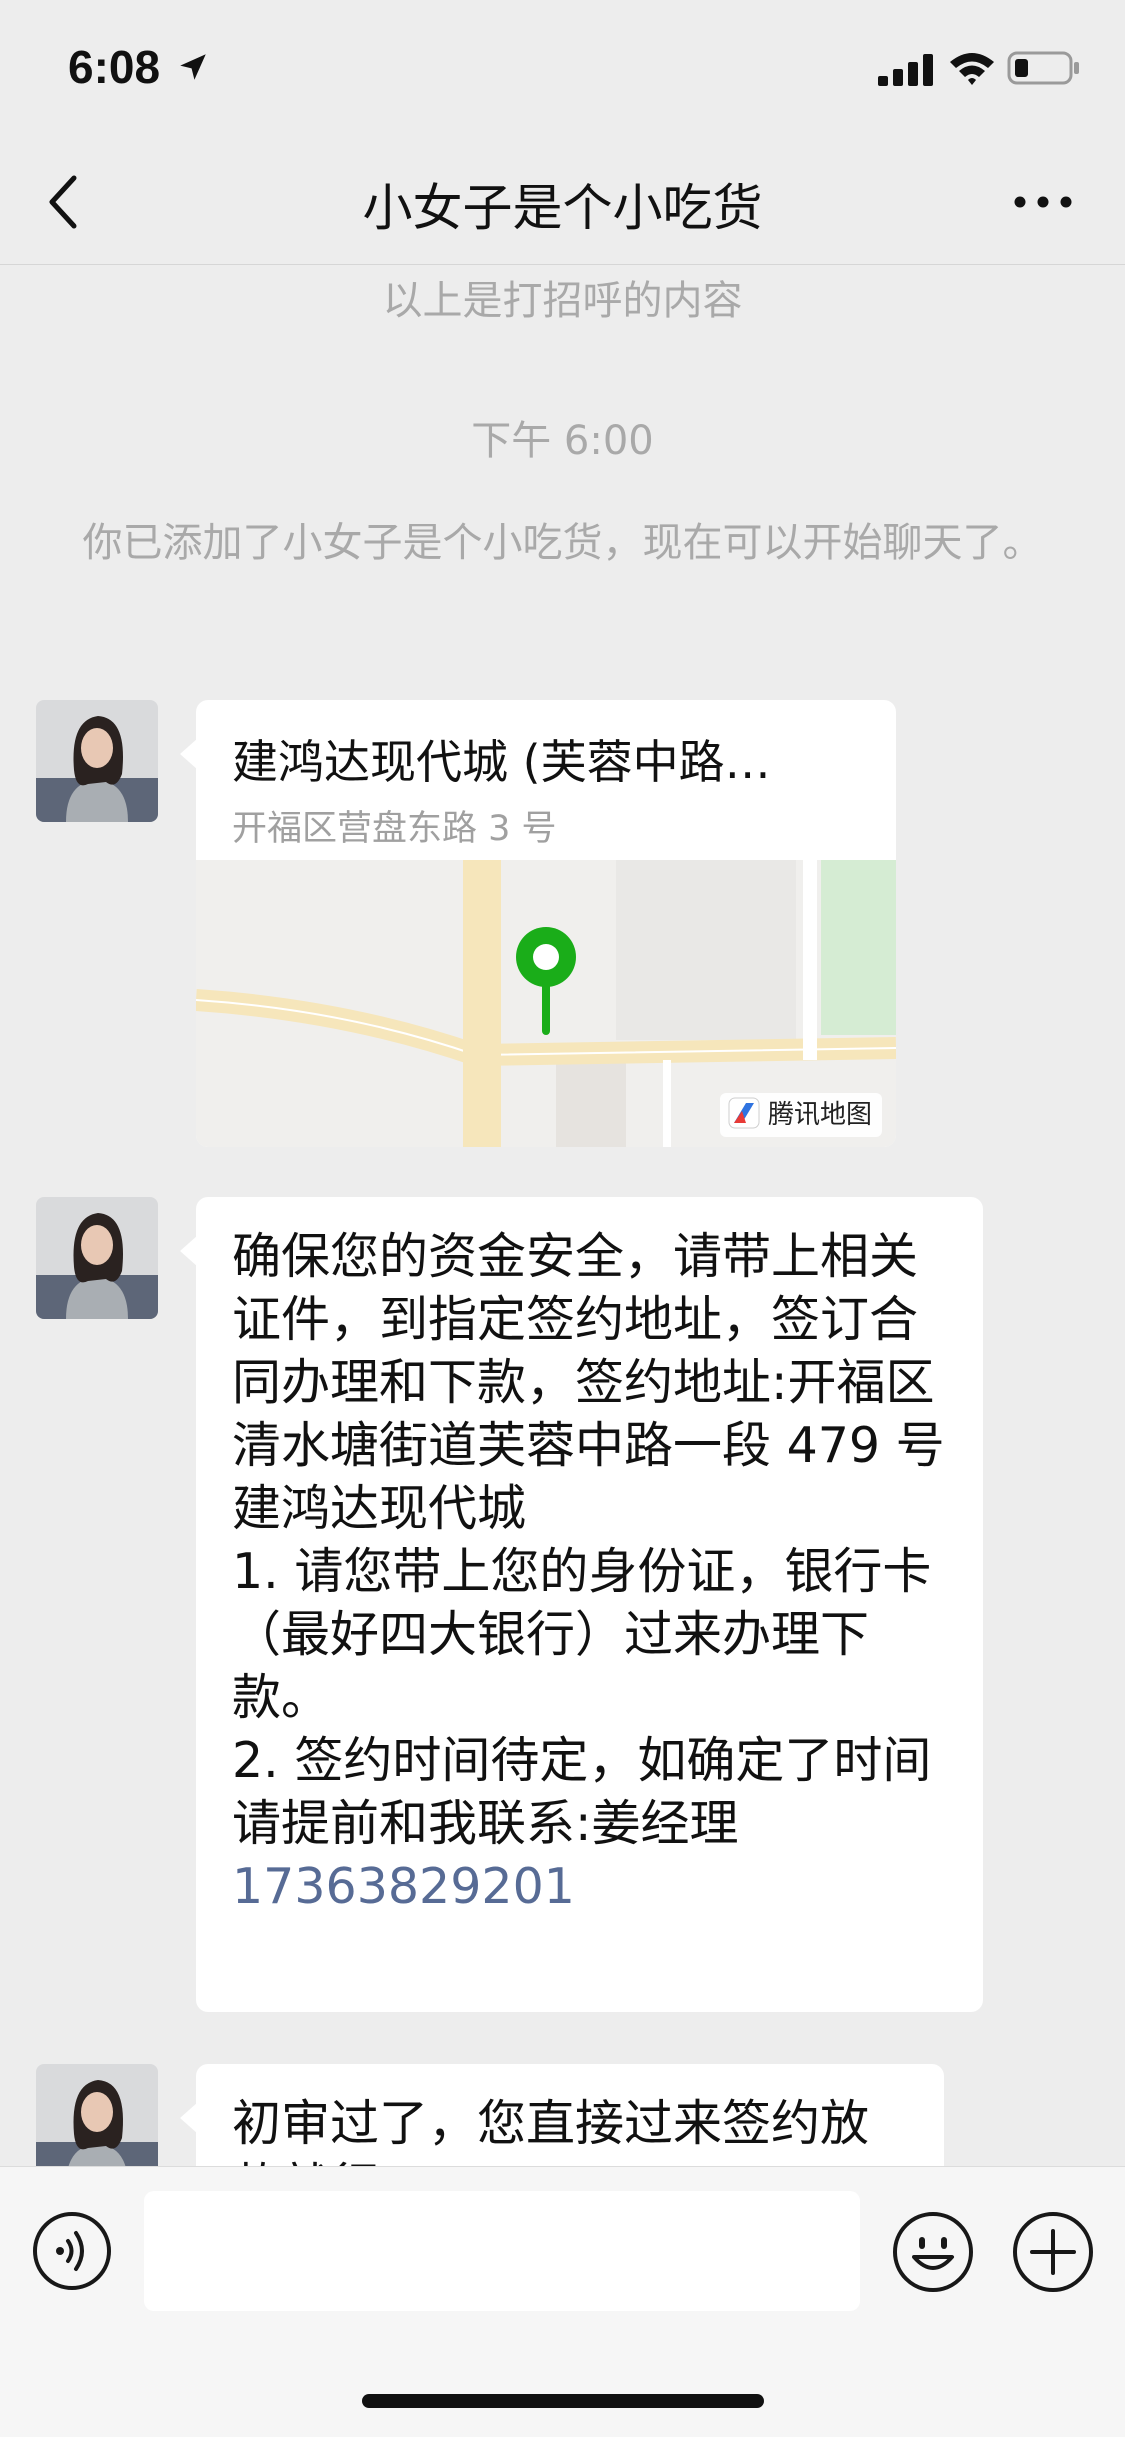 The width and height of the screenshot is (1125, 2437). I want to click on home-indicator, so click(563, 2401).